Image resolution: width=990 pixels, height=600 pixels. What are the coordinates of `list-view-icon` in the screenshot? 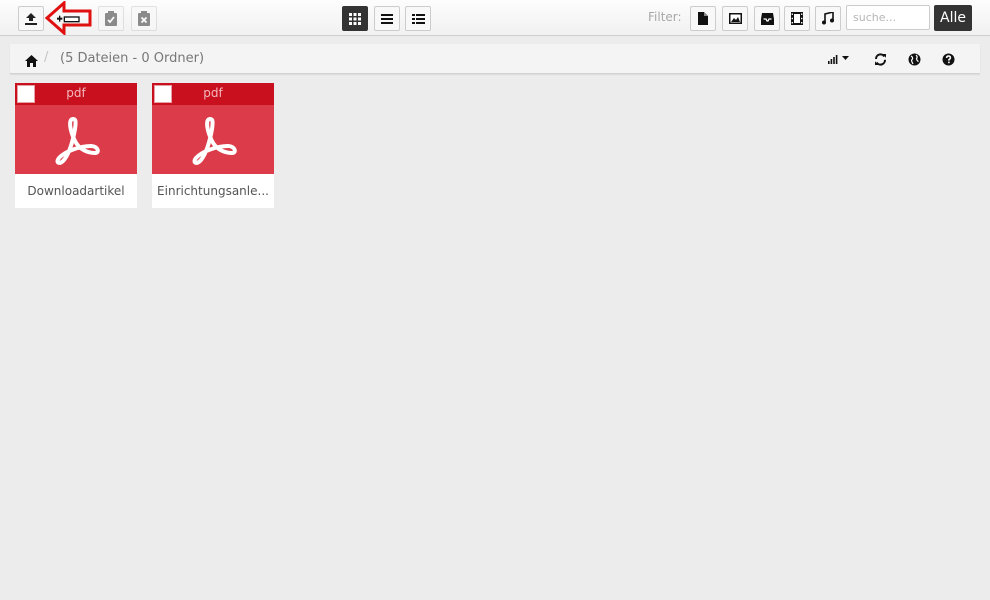 It's located at (387, 18).